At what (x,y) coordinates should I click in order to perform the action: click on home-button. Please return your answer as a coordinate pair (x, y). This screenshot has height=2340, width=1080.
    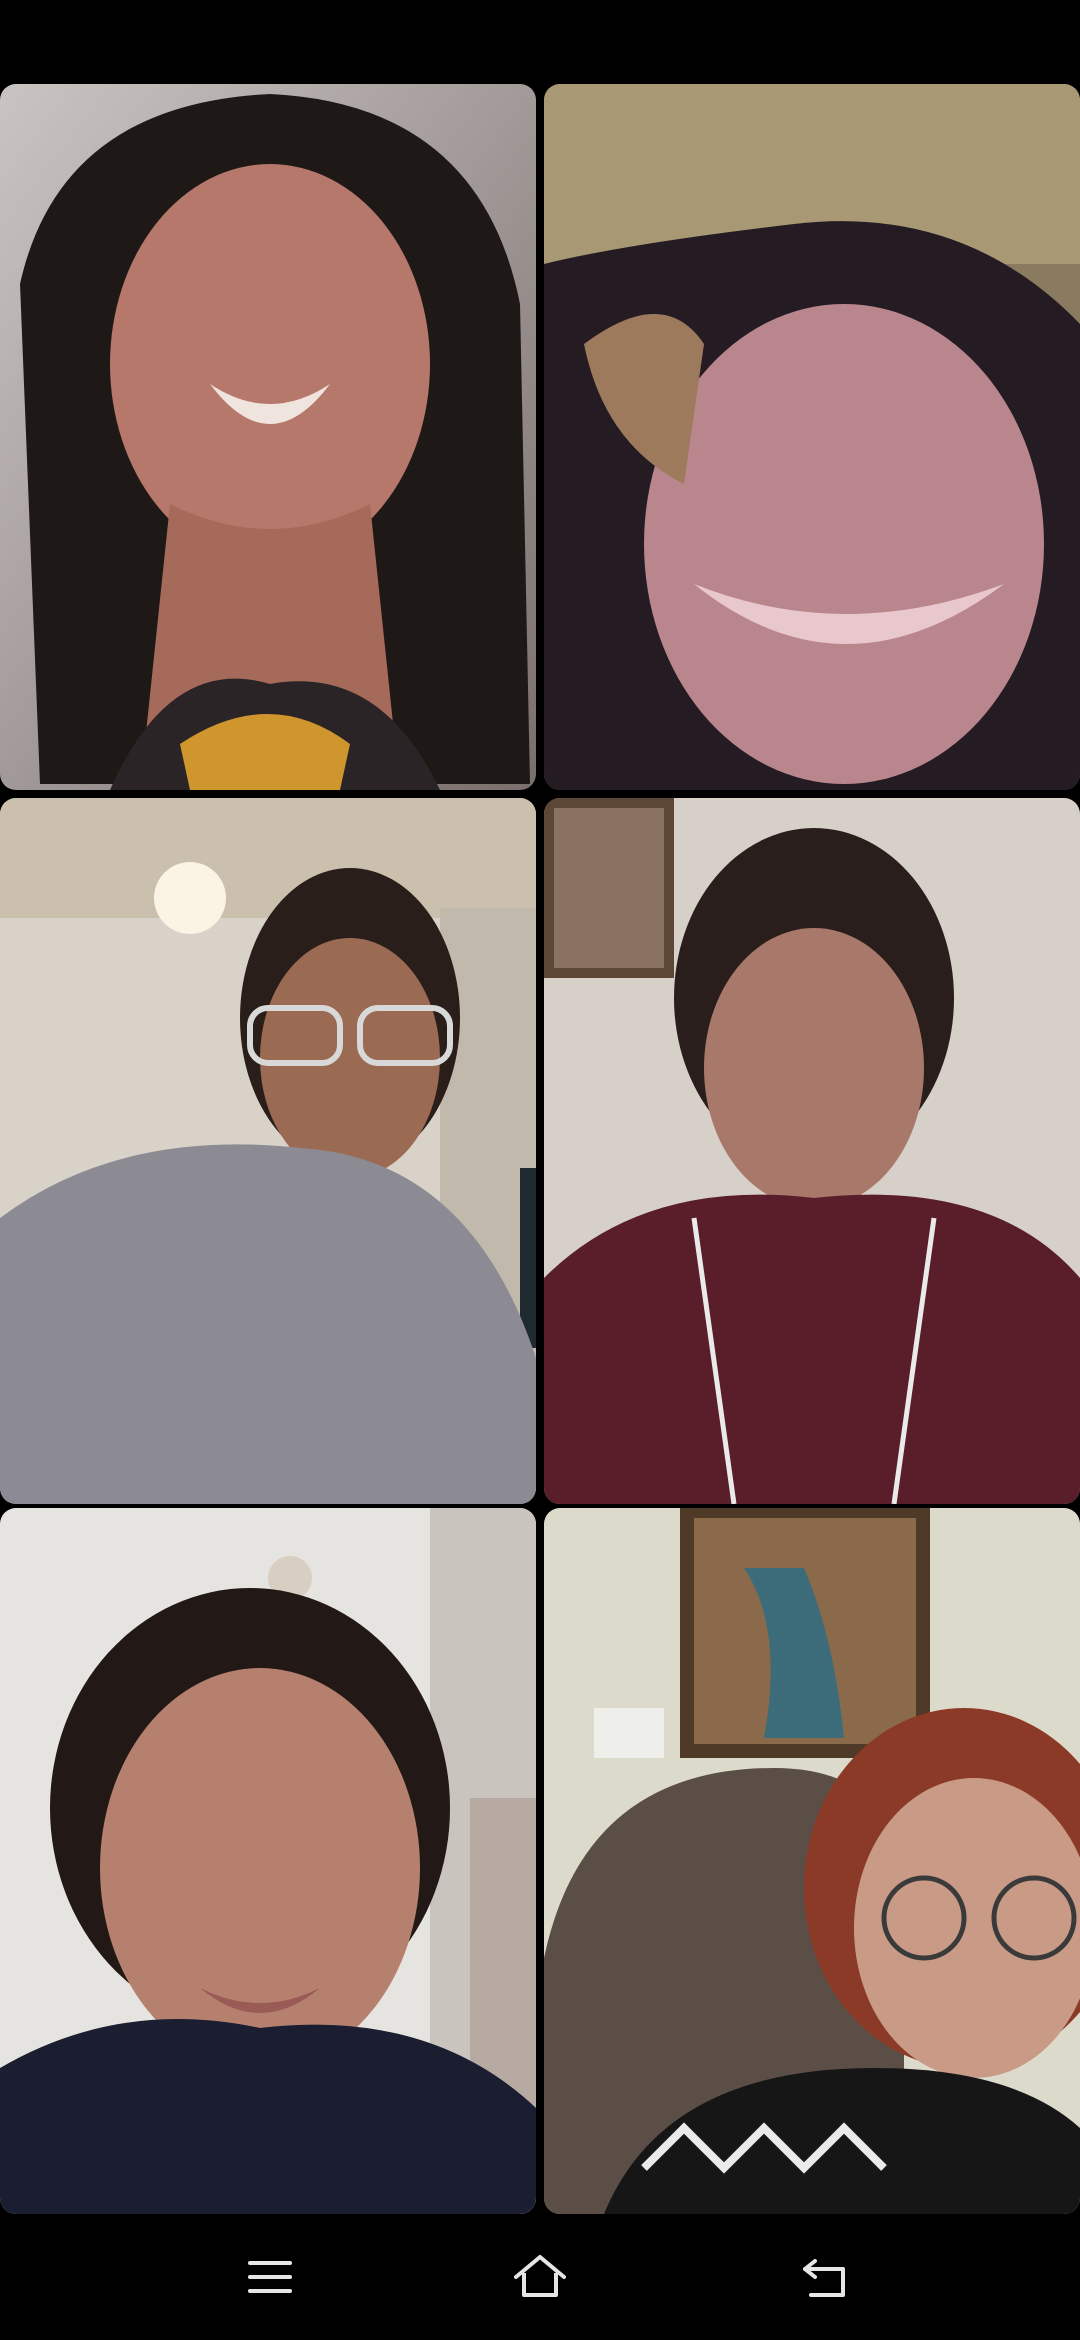
    Looking at the image, I should click on (540, 2277).